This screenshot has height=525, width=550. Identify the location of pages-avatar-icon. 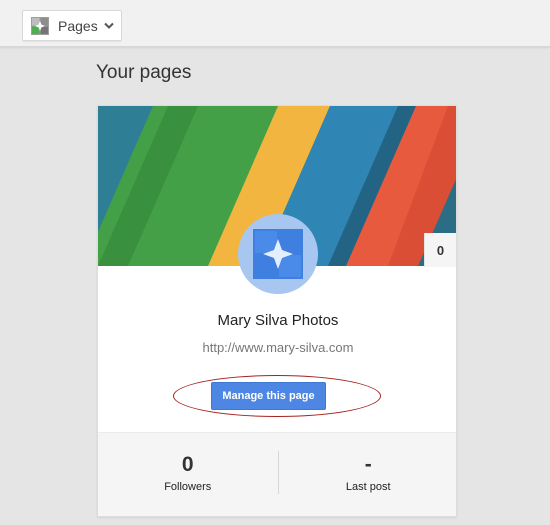
(278, 254).